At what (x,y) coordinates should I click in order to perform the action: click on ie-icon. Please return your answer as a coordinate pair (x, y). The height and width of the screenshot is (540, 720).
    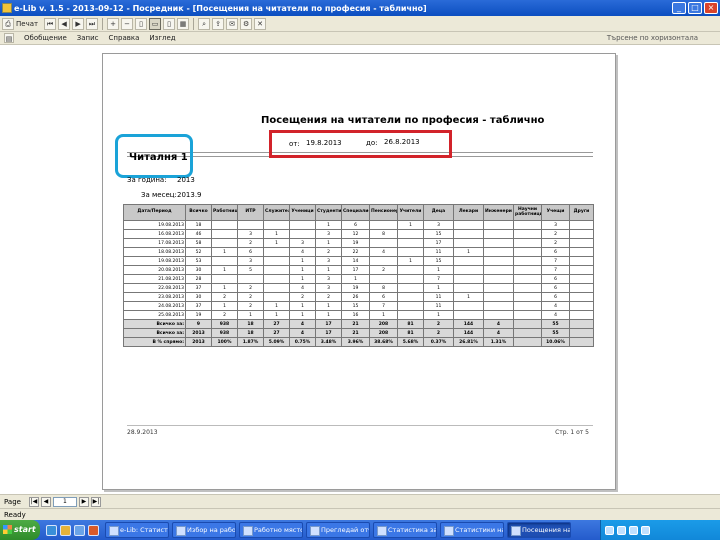
    Looking at the image, I should click on (51, 530).